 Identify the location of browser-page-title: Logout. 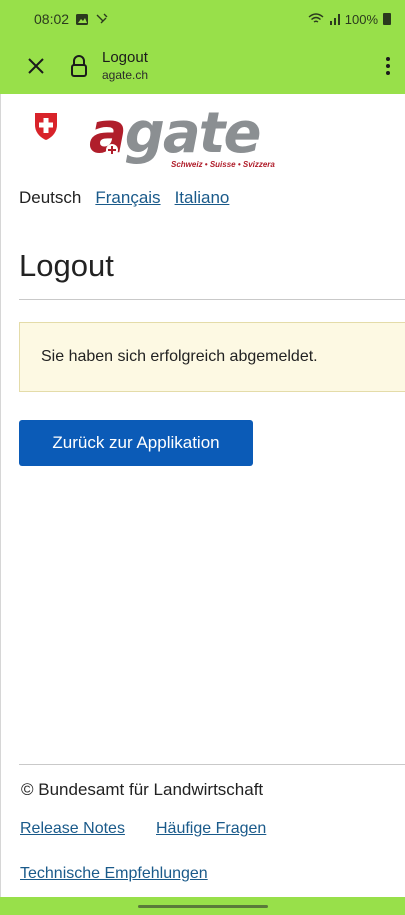
(125, 58).